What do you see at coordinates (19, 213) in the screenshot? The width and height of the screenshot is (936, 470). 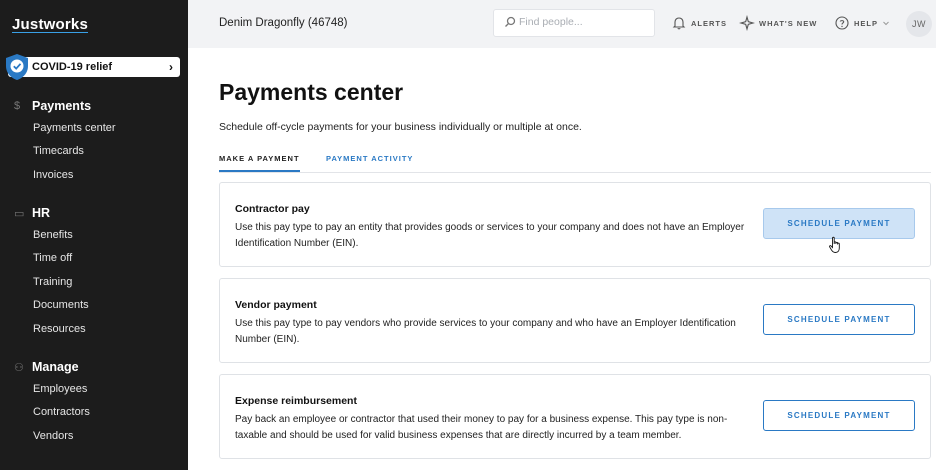 I see `briefcase-icon: ▭` at bounding box center [19, 213].